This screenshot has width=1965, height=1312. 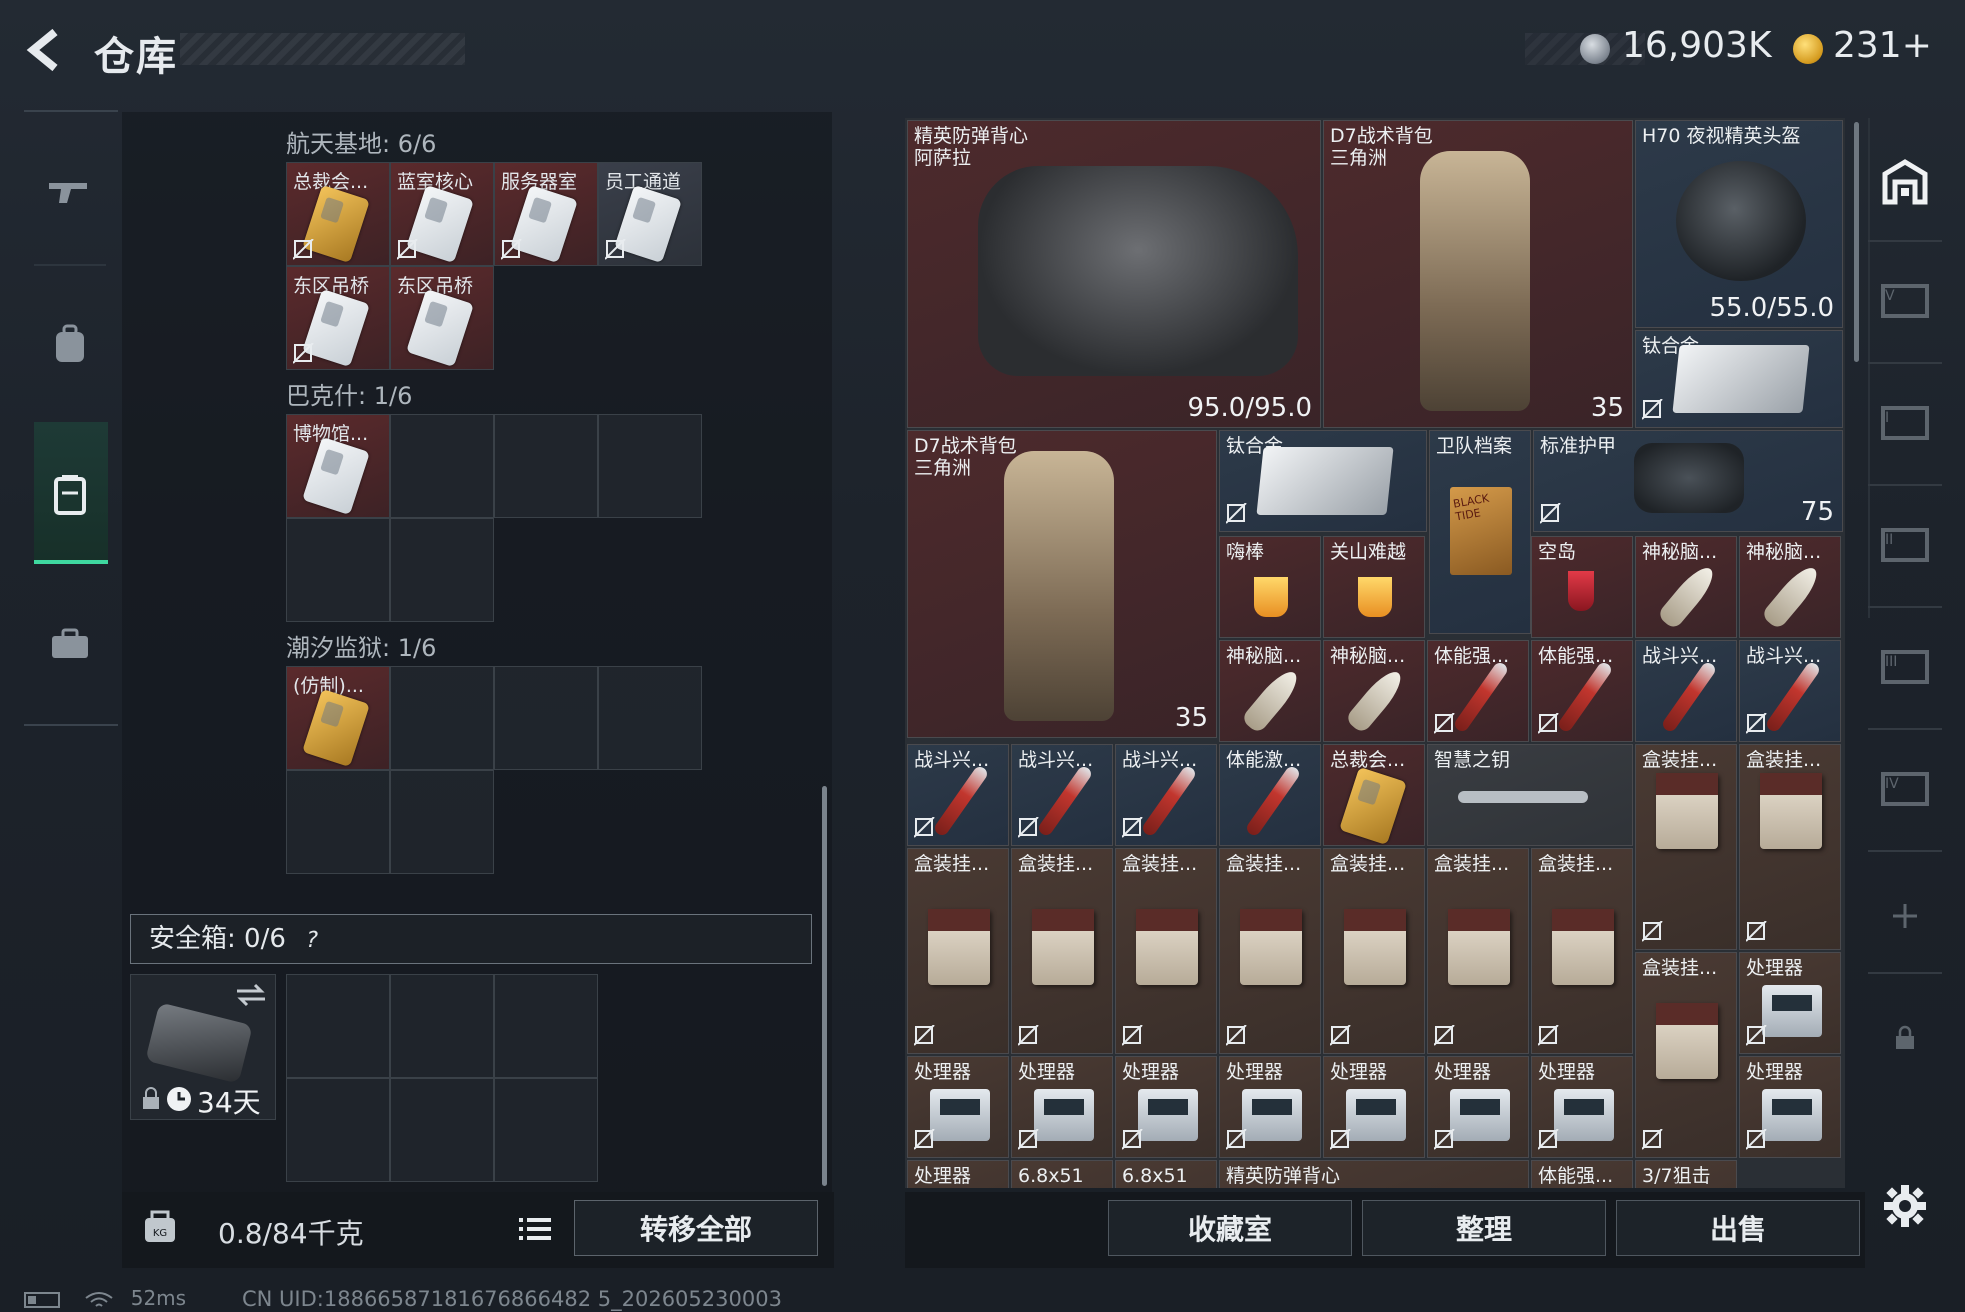 What do you see at coordinates (1905, 916) in the screenshot?
I see `add-stash-button` at bounding box center [1905, 916].